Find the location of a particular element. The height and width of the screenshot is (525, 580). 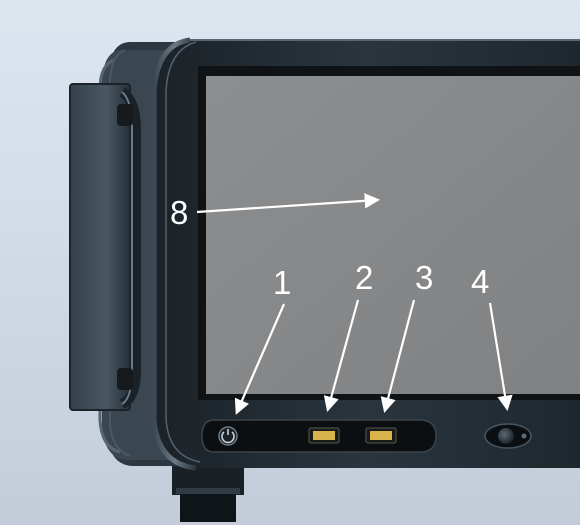

callout-label-4: 4 is located at coordinates (480, 281).